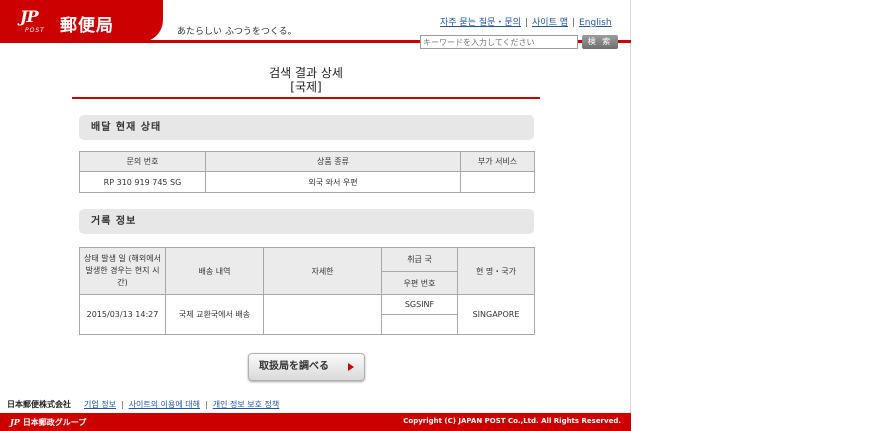 The width and height of the screenshot is (875, 431). Describe the element at coordinates (87, 26) in the screenshot. I see `logo-name: 郵便局` at that location.